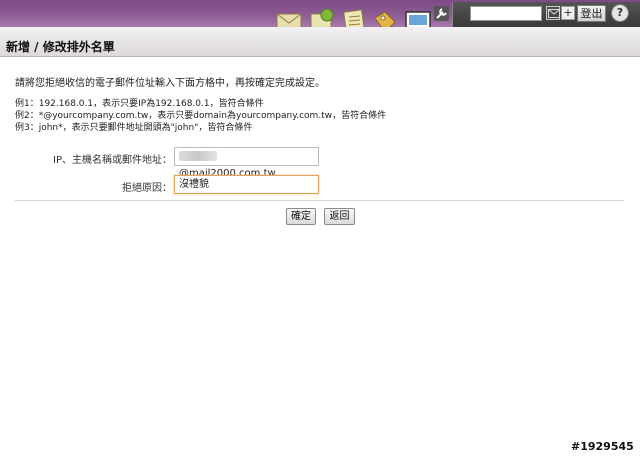 This screenshot has height=457, width=640. Describe the element at coordinates (170, 83) in the screenshot. I see `intro-text: 請將您拒絕收信的電子郵件位址輸入下面方格中，再按確定完成設定。` at that location.